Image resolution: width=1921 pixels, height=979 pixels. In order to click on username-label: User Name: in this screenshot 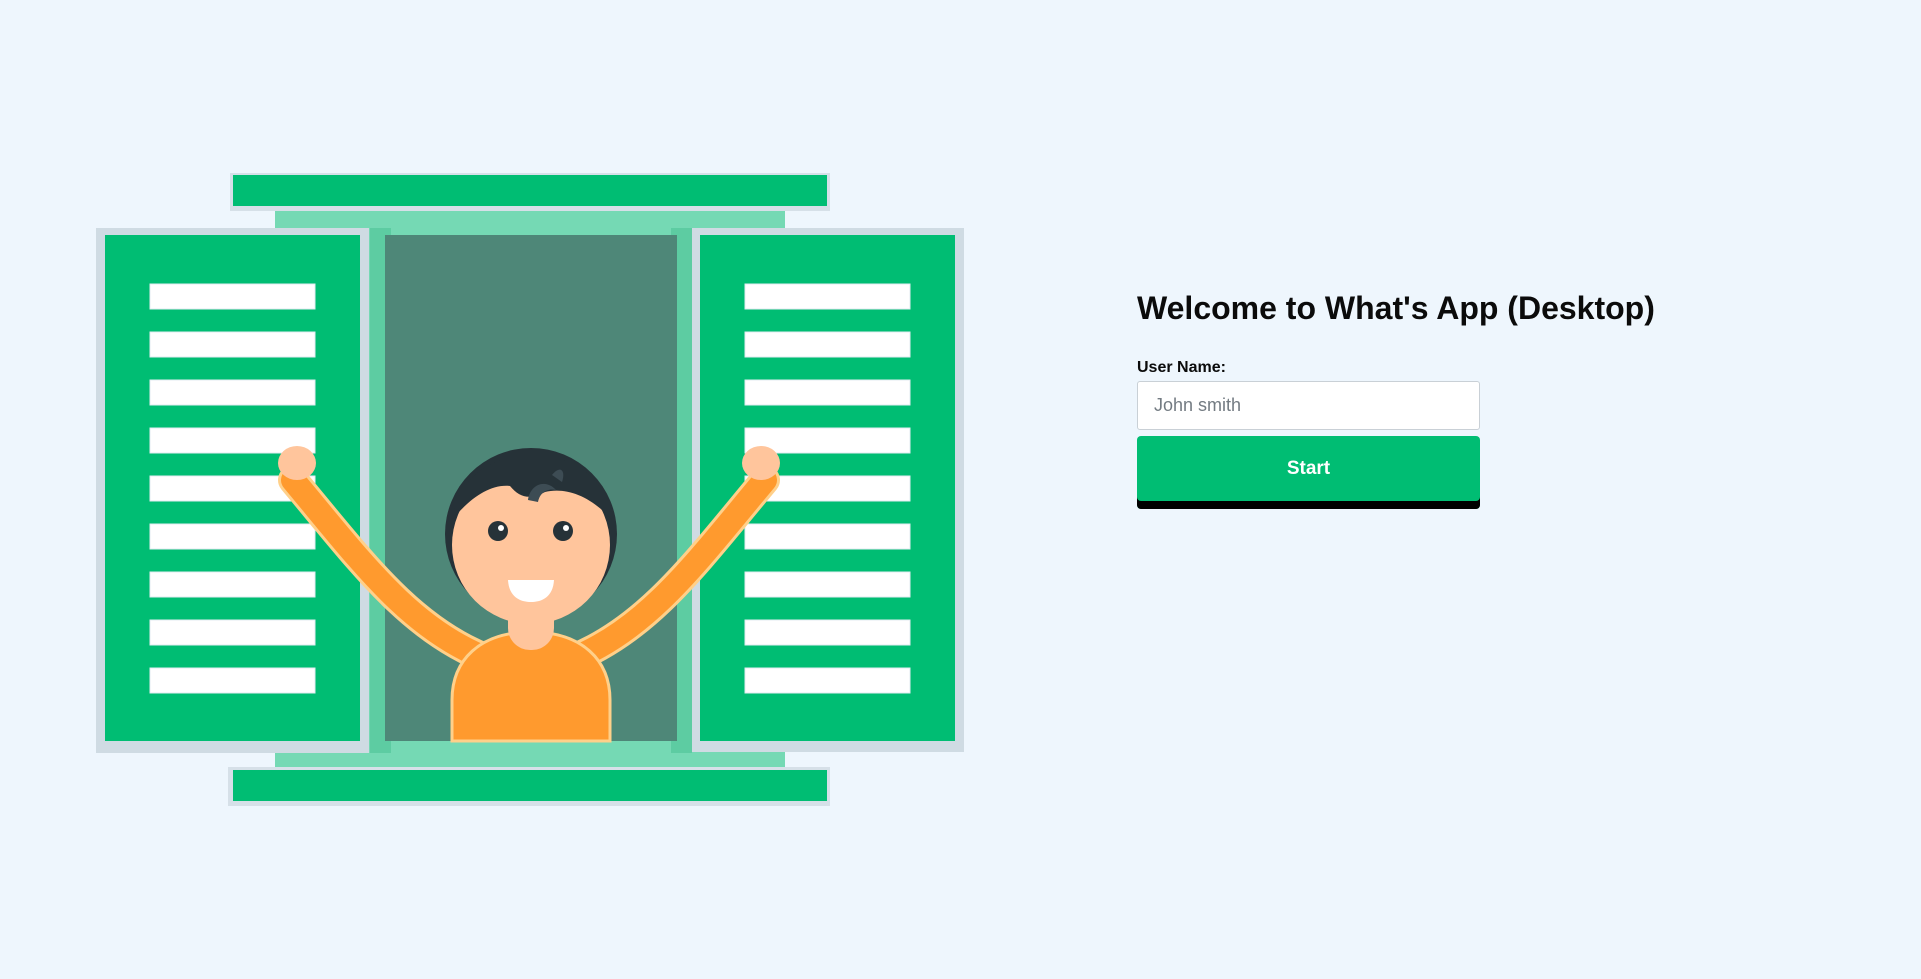, I will do `click(1181, 367)`.